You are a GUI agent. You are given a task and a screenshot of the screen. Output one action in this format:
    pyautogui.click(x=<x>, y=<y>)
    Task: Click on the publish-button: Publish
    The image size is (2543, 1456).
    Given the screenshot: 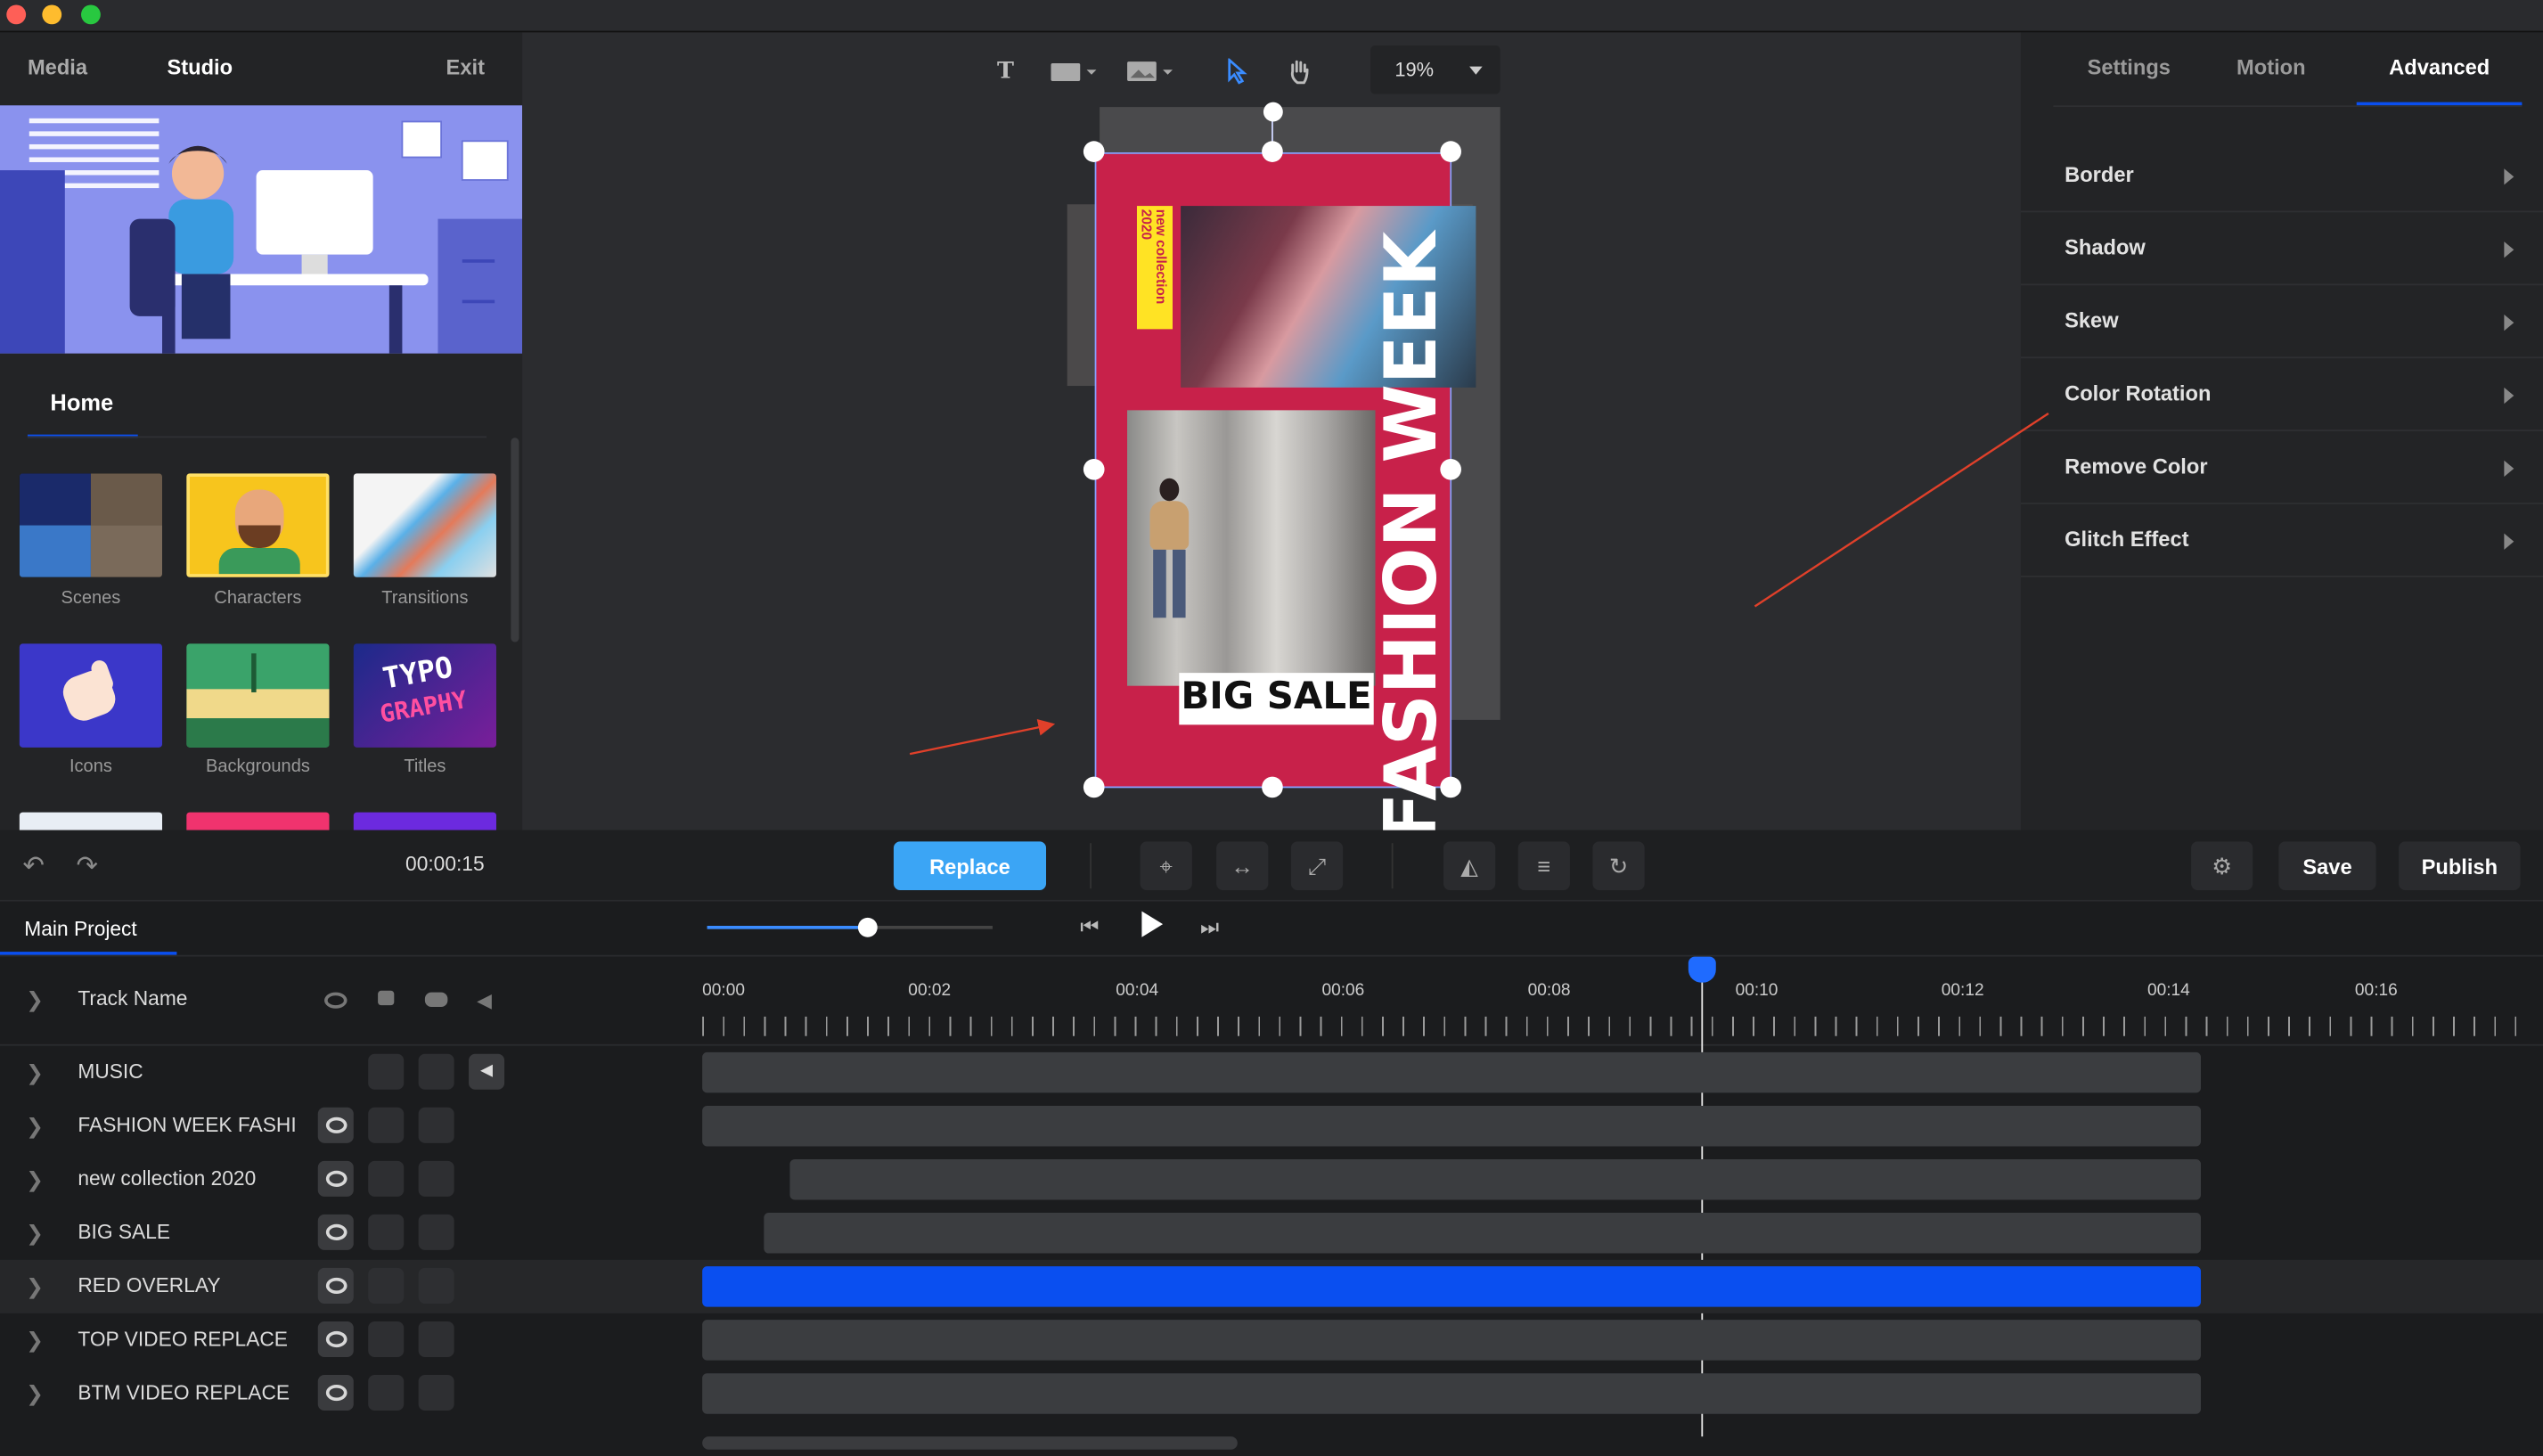 What is the action you would take?
    pyautogui.click(x=2460, y=866)
    